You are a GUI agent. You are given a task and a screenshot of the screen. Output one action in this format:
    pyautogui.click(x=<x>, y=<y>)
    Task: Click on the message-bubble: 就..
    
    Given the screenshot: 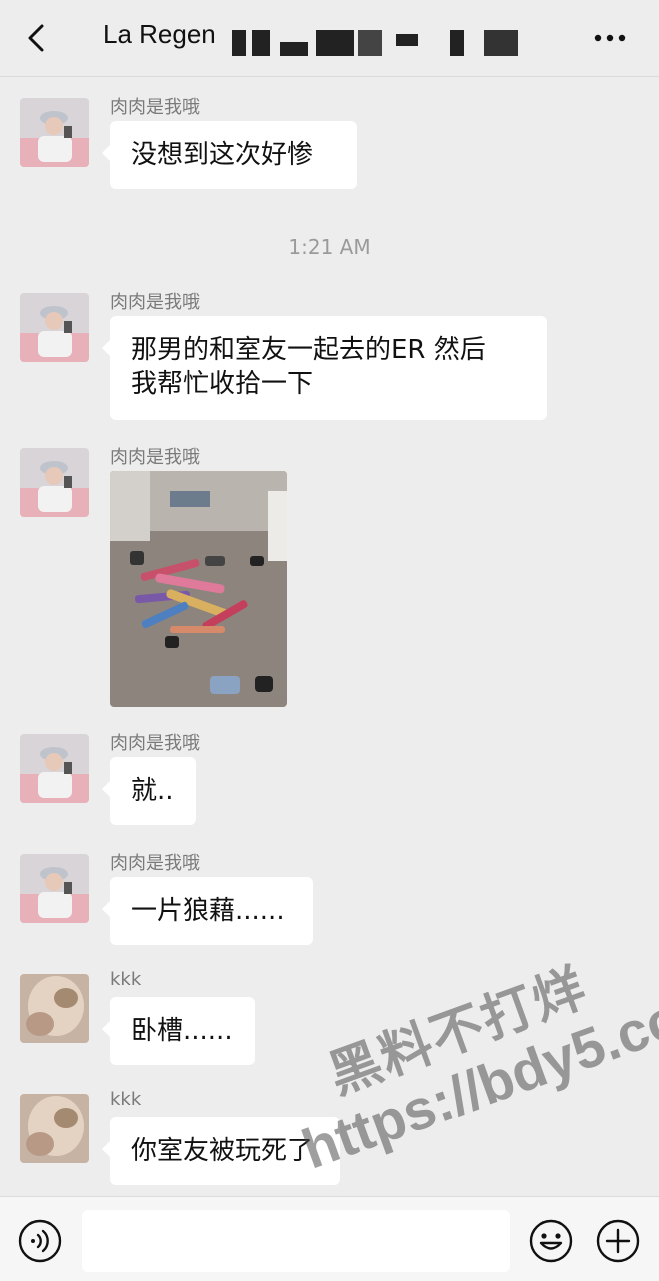 What is the action you would take?
    pyautogui.click(x=149, y=791)
    